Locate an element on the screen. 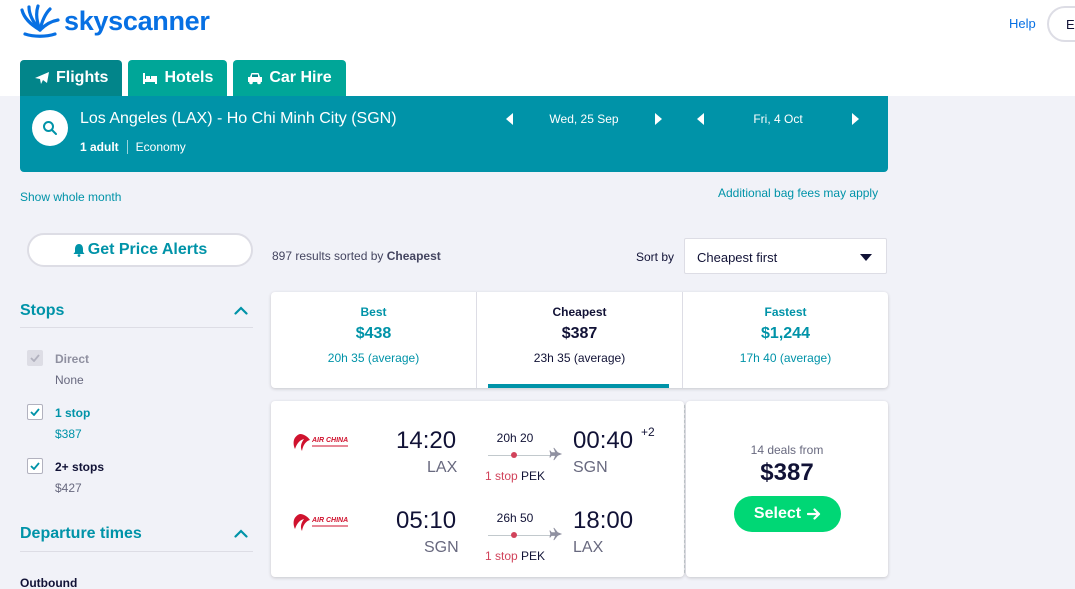 This screenshot has height=589, width=1075. select-button-label: Select is located at coordinates (777, 513).